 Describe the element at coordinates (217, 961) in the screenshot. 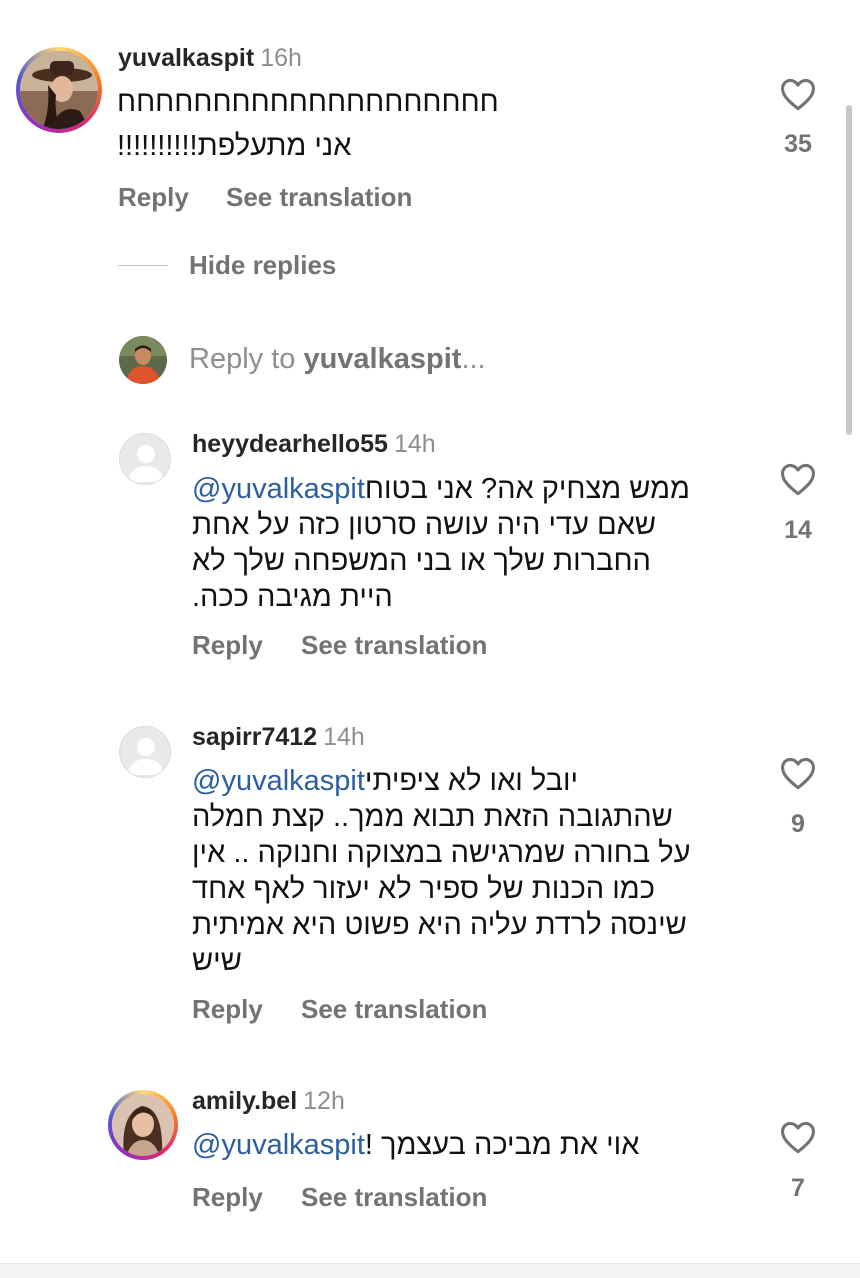

I see `comment-line: שיש` at that location.